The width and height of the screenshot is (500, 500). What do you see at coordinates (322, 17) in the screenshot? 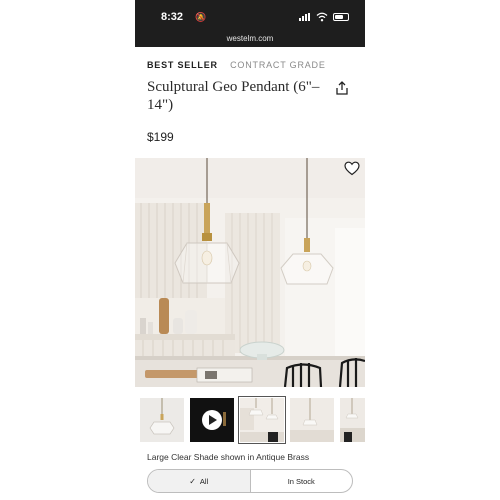
I see `wifi-icon` at bounding box center [322, 17].